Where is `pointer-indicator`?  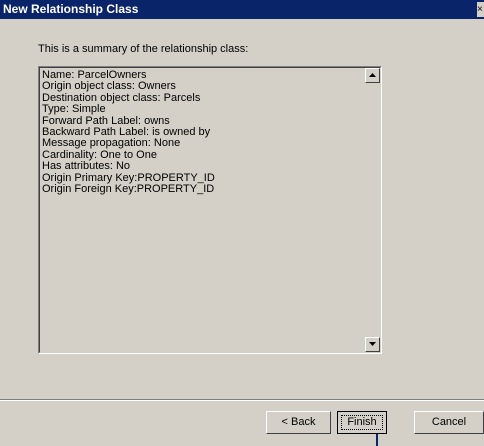 pointer-indicator is located at coordinates (377, 440).